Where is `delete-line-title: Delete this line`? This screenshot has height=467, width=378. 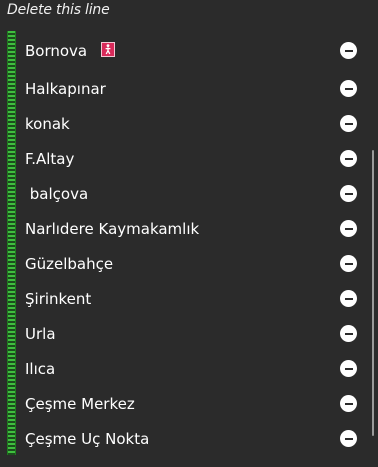 delete-line-title: Delete this line is located at coordinates (58, 10).